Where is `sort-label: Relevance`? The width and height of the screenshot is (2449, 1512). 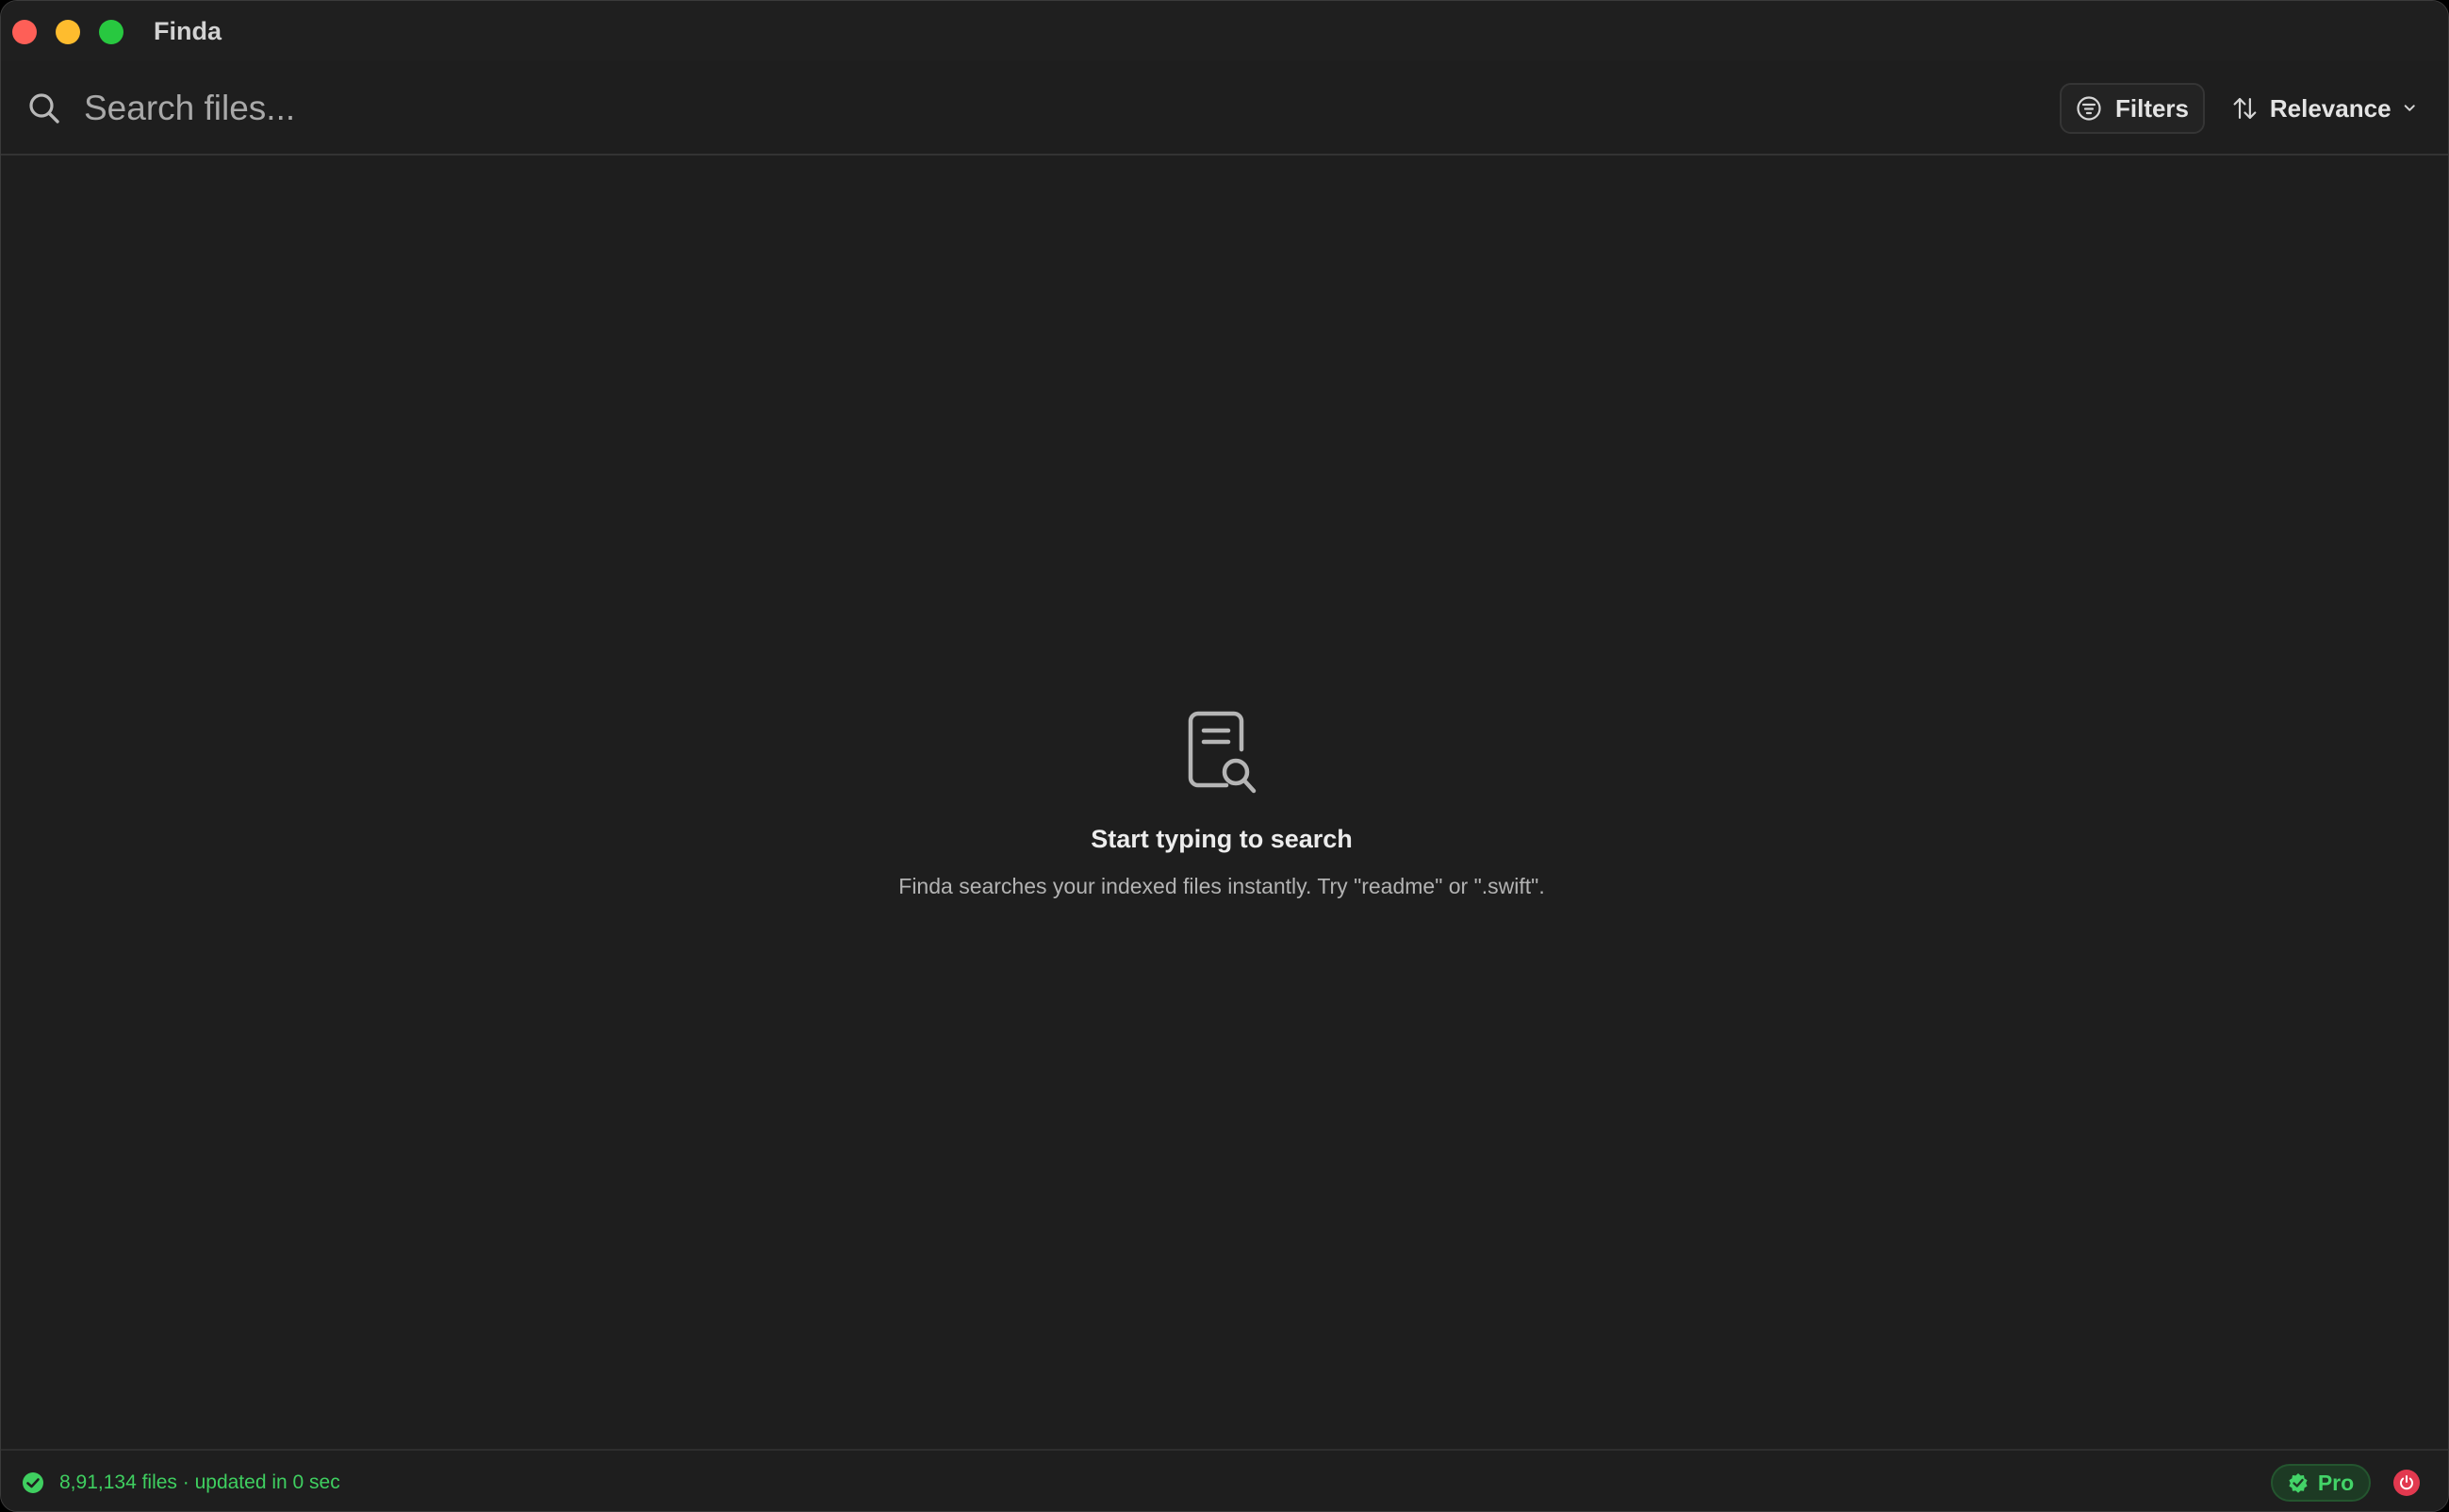
sort-label: Relevance is located at coordinates (2330, 108).